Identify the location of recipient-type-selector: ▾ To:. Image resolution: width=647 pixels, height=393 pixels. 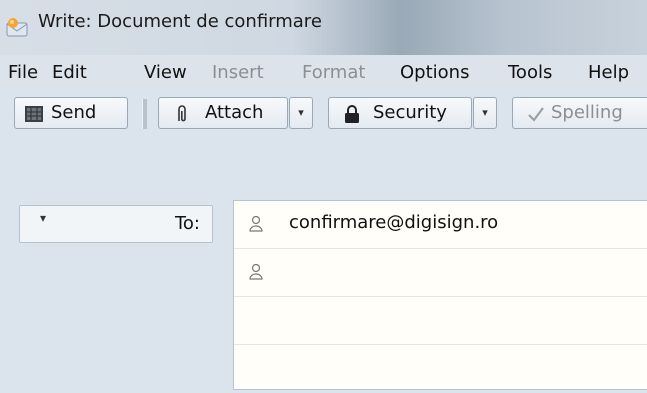
(116, 224).